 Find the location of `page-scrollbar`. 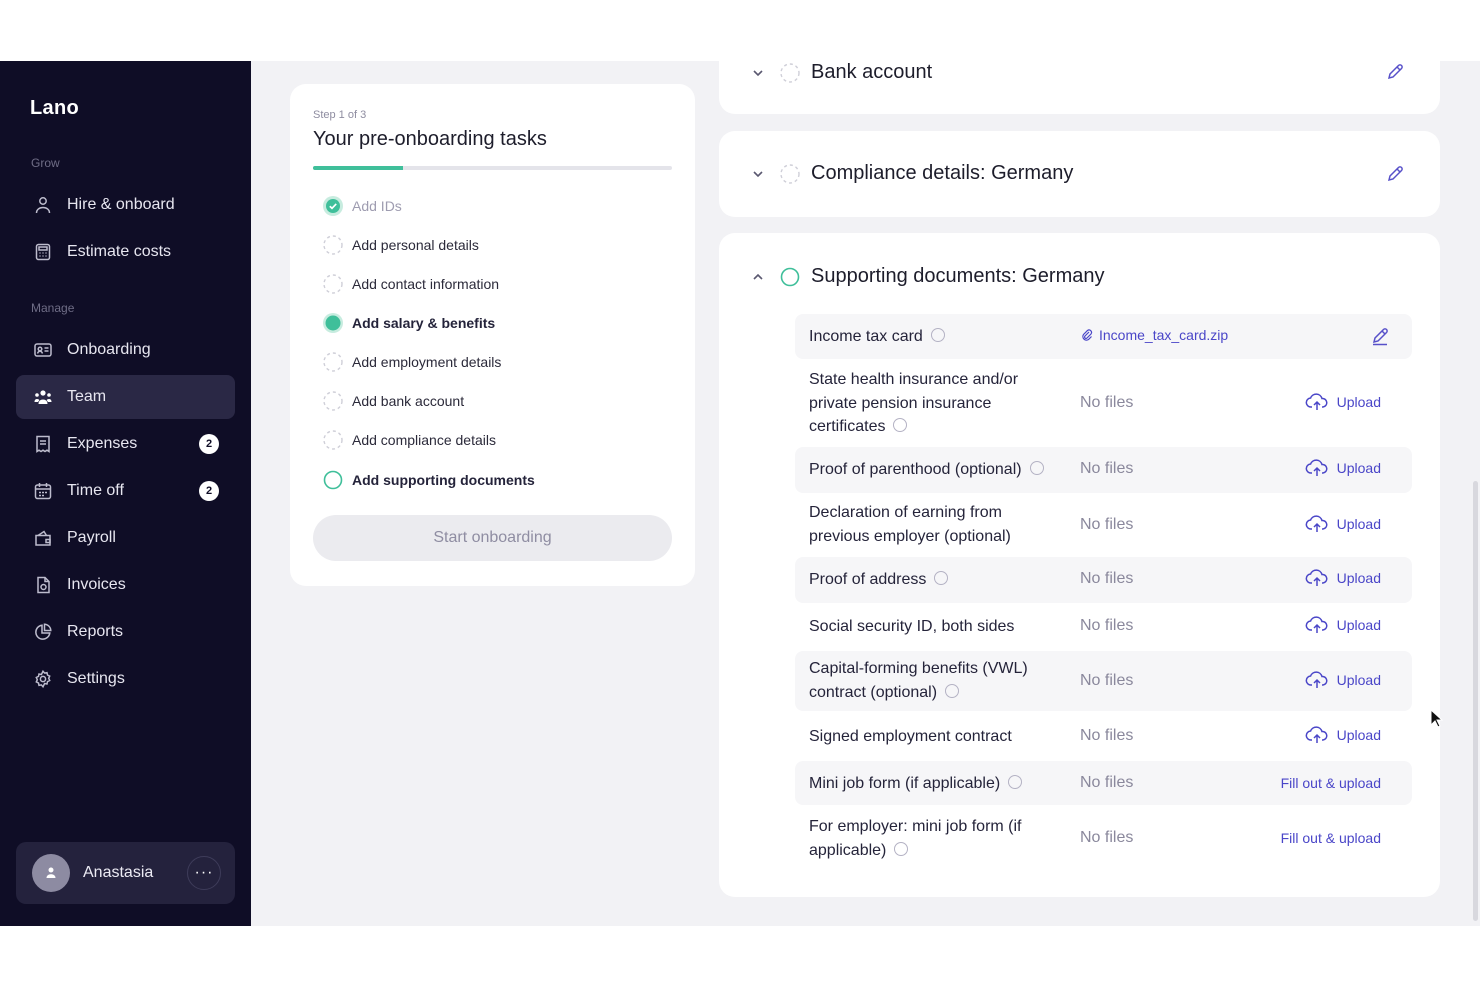

page-scrollbar is located at coordinates (1475, 701).